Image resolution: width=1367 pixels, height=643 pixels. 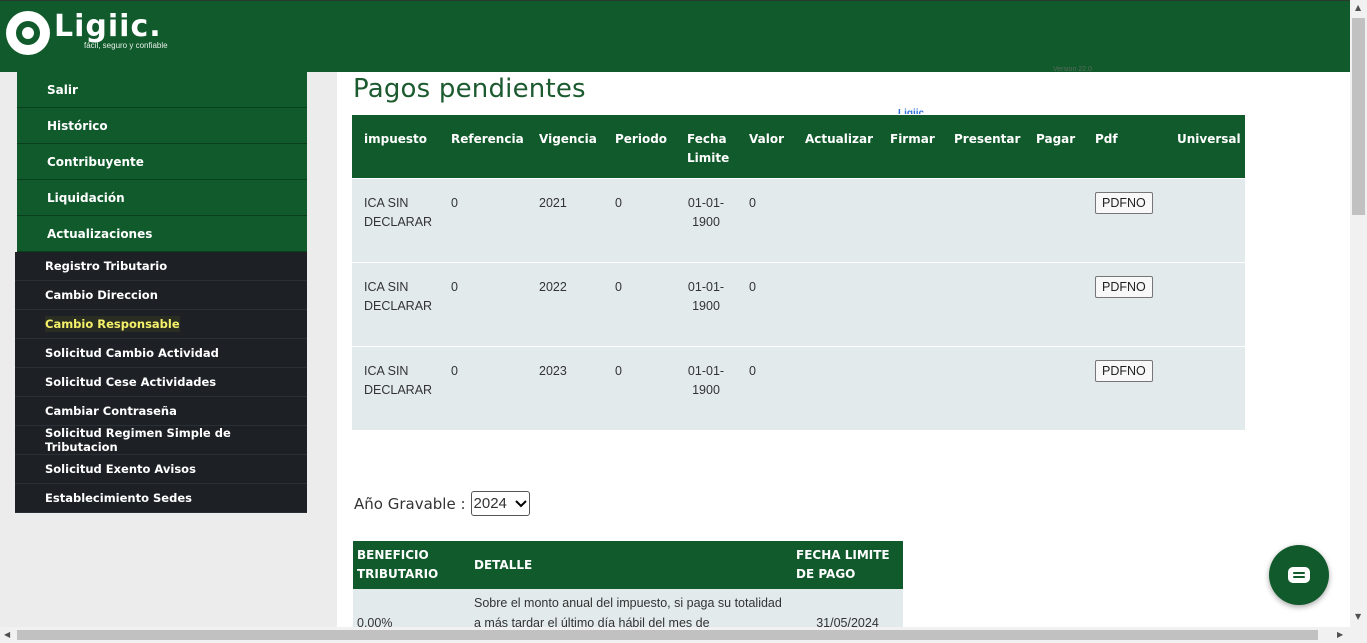 I want to click on menu-item-actualizaciones: Actualizaciones, so click(x=162, y=234).